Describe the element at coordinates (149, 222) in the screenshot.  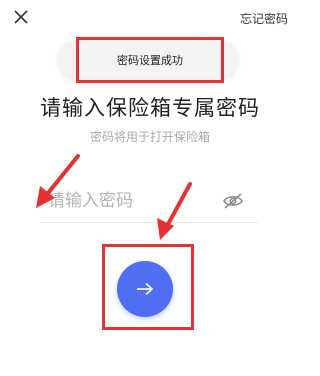
I see `input-underline` at that location.